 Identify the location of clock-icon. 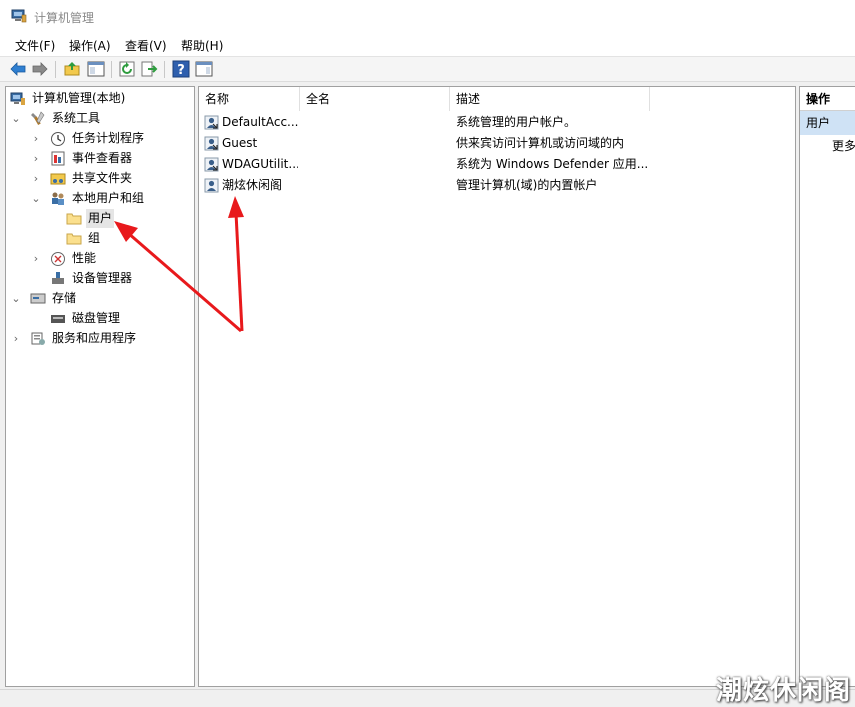
(58, 139).